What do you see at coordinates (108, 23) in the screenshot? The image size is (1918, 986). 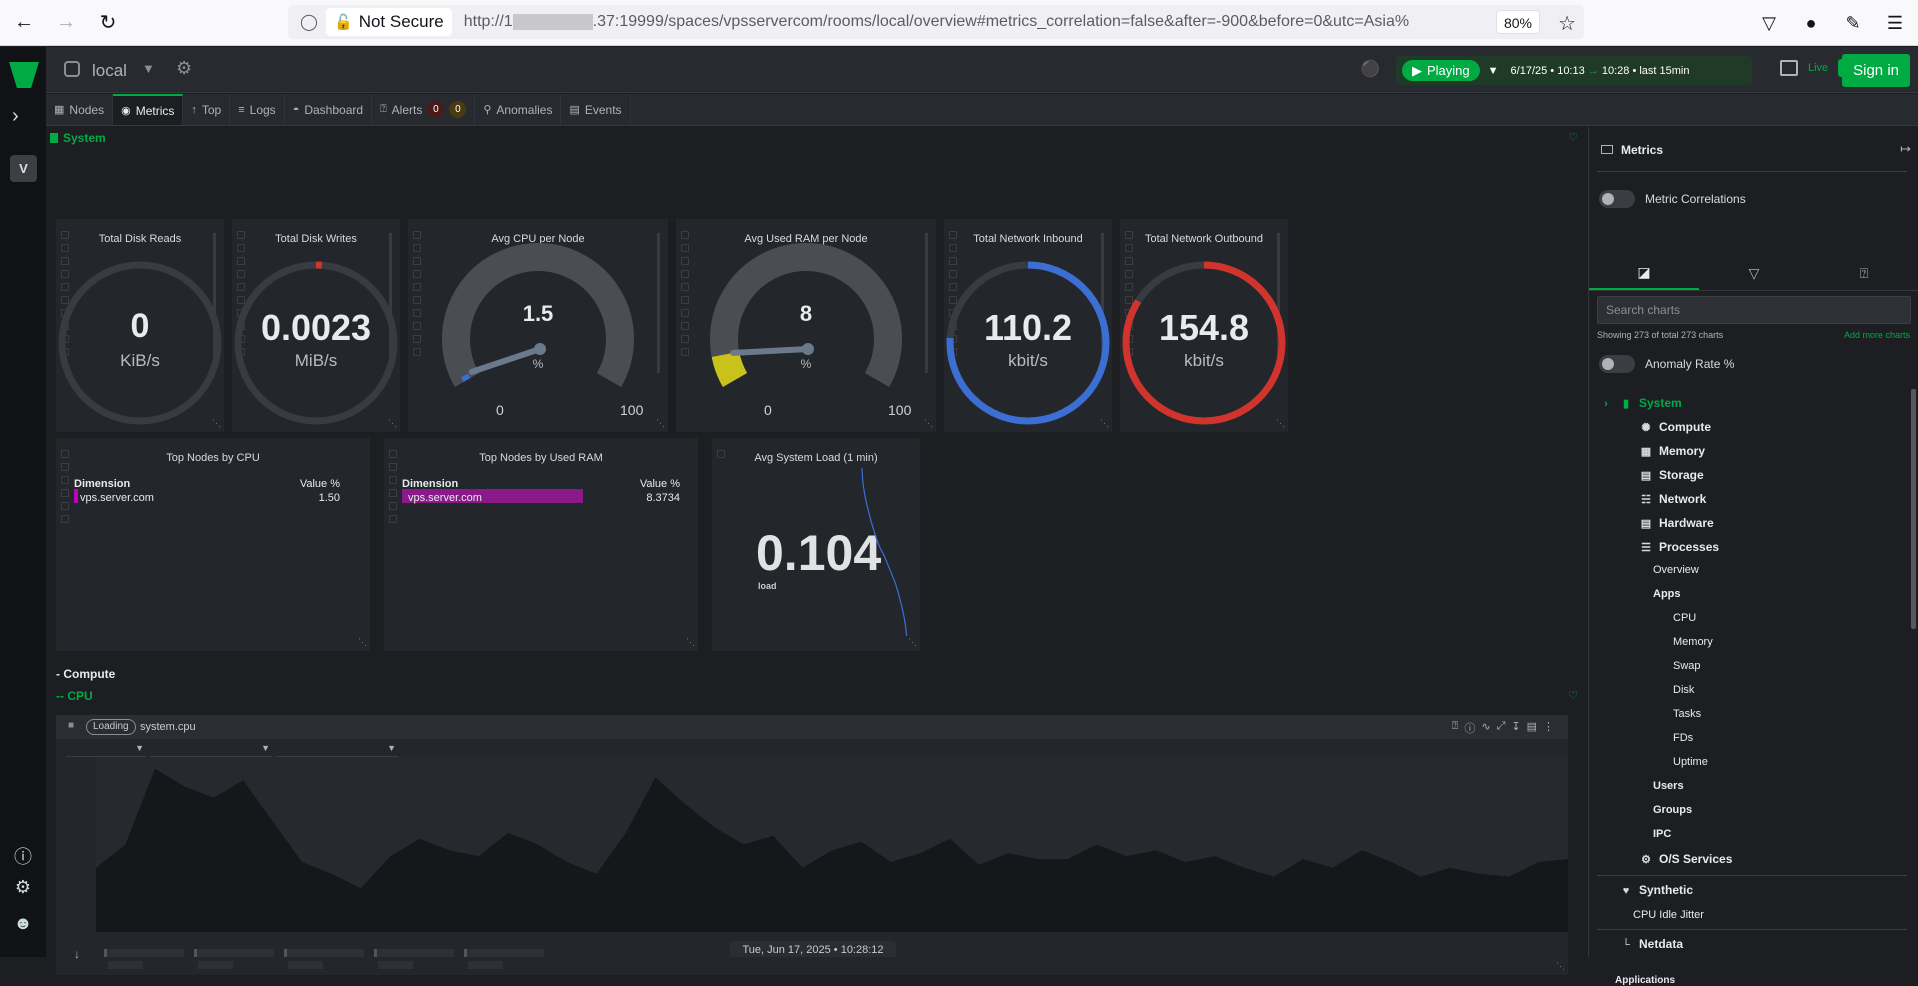 I see `reload-icon: ↻` at bounding box center [108, 23].